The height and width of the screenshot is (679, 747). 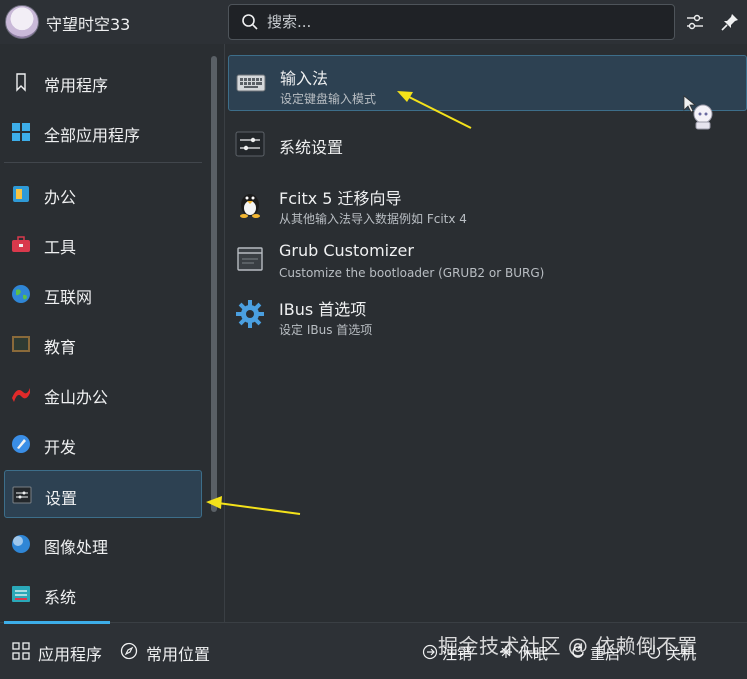 What do you see at coordinates (21, 544) in the screenshot?
I see `graphics-icon` at bounding box center [21, 544].